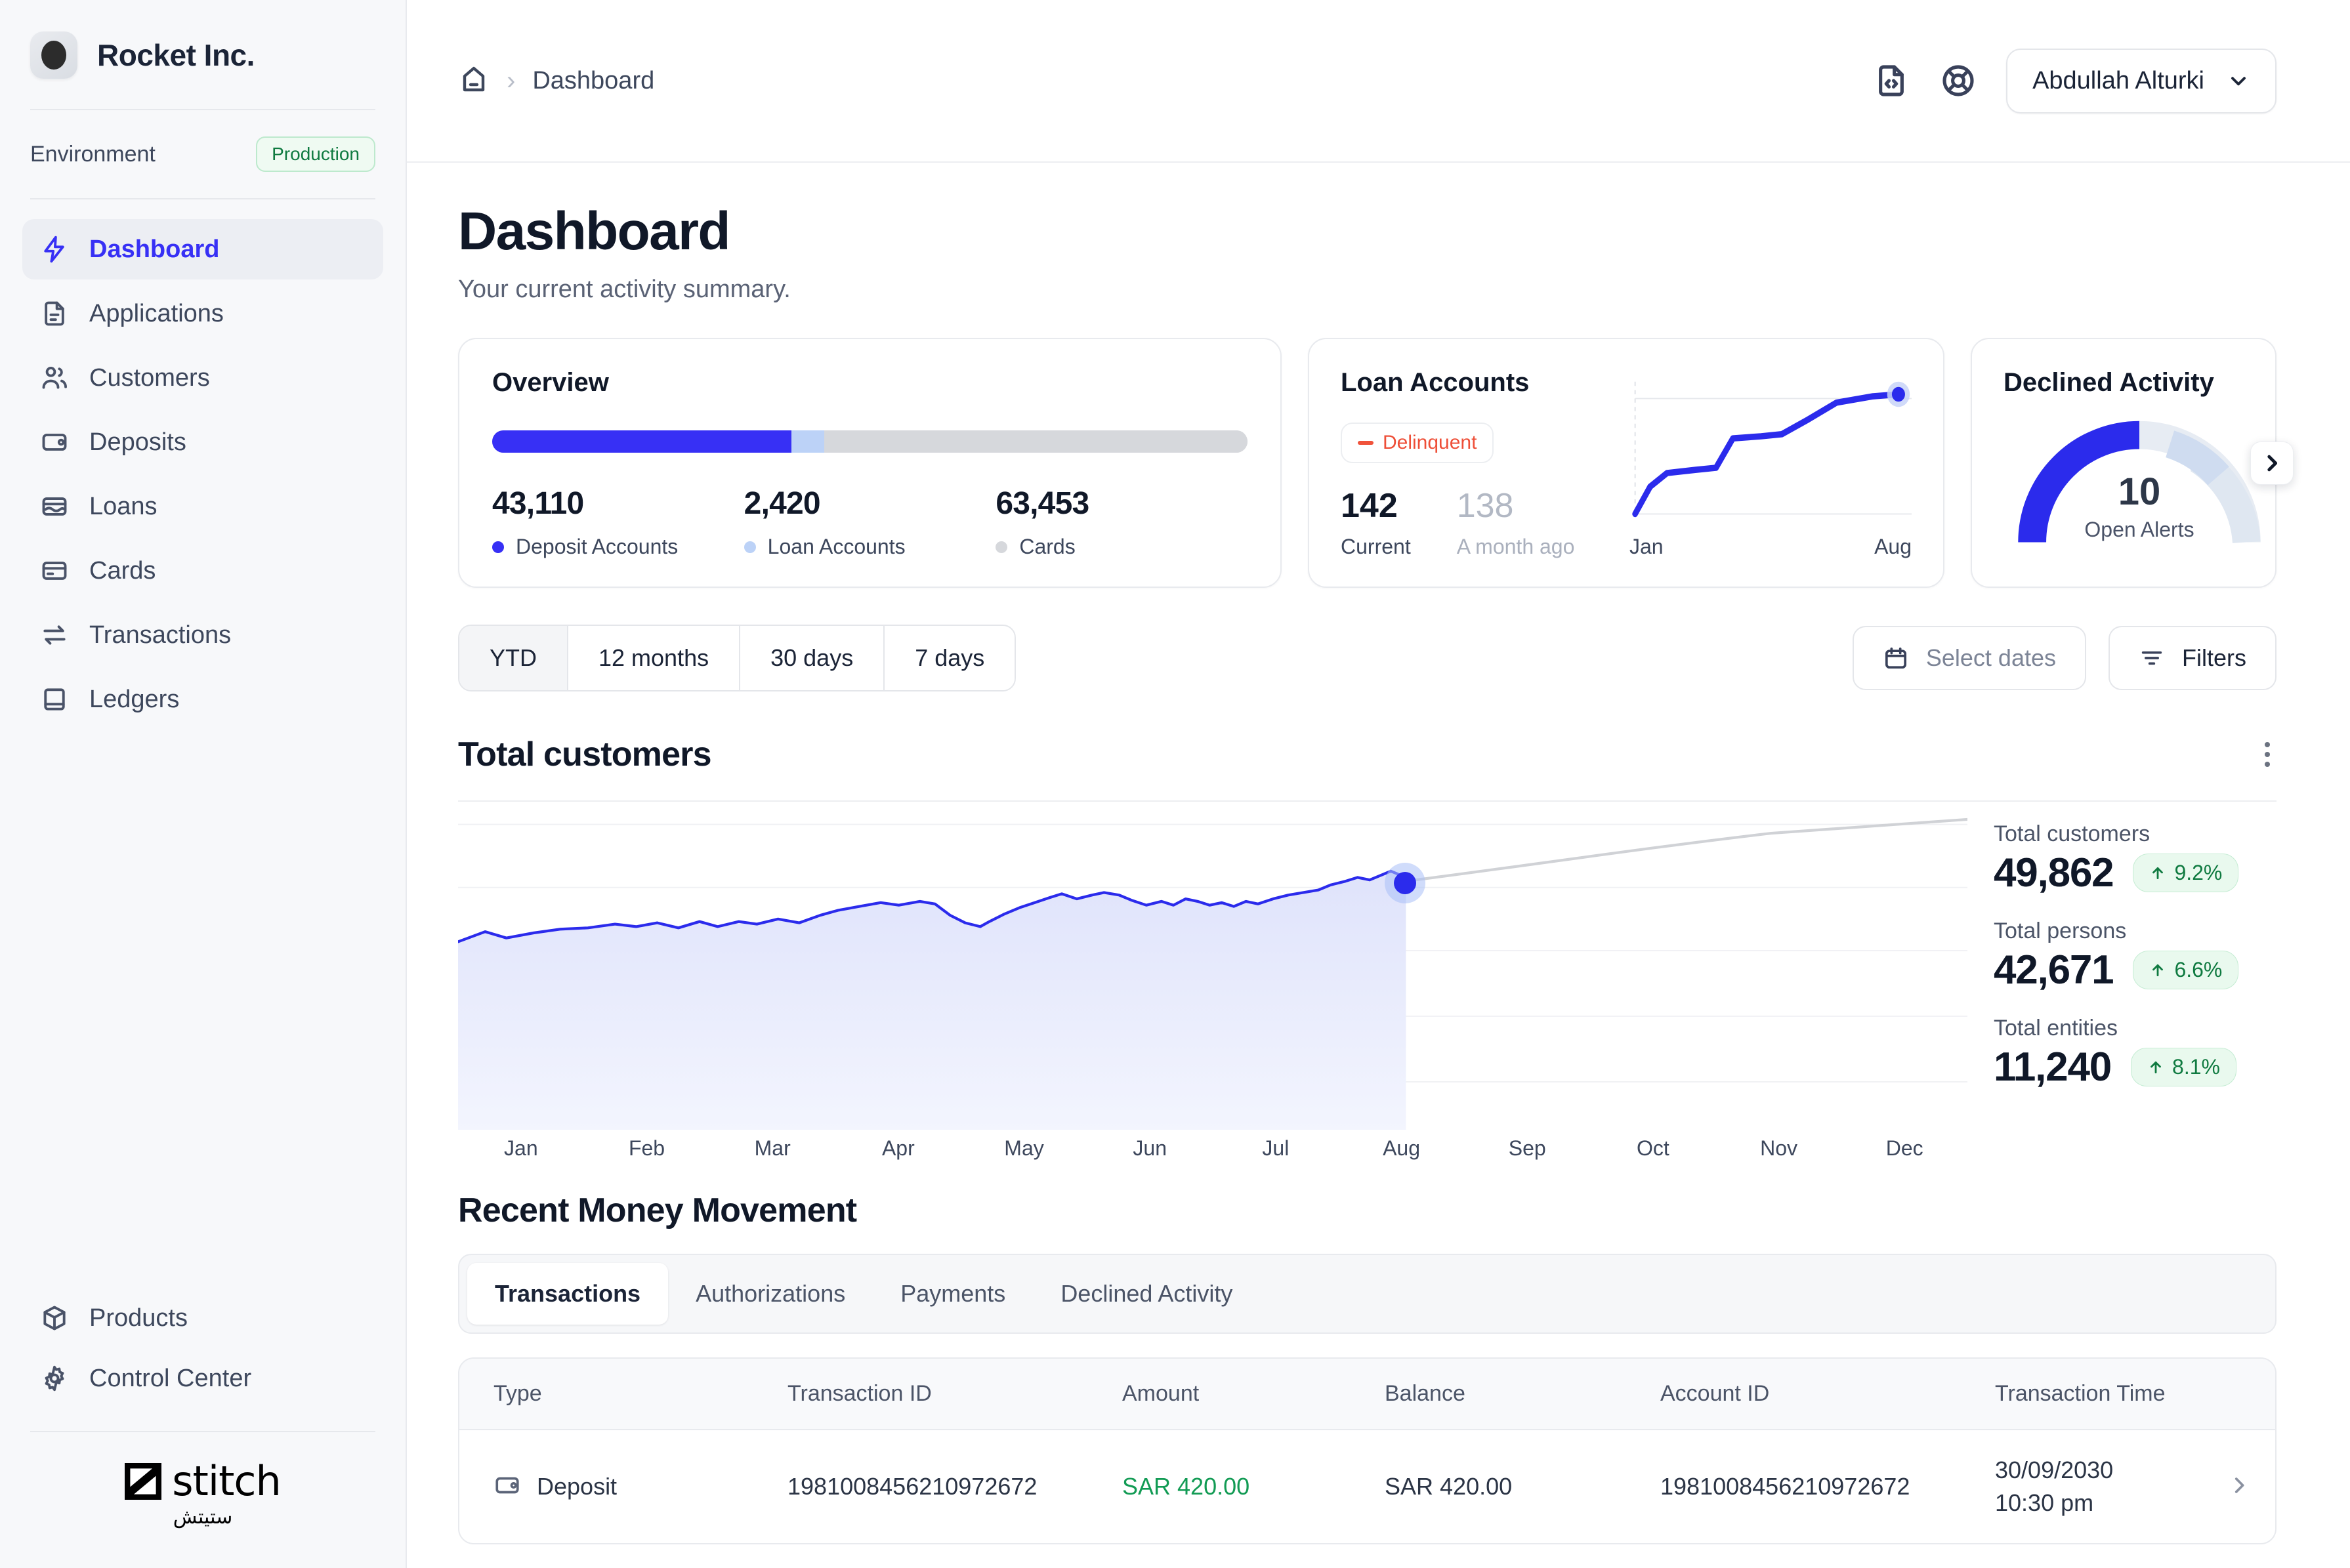  What do you see at coordinates (2214, 657) in the screenshot?
I see `filters-label: Filters` at bounding box center [2214, 657].